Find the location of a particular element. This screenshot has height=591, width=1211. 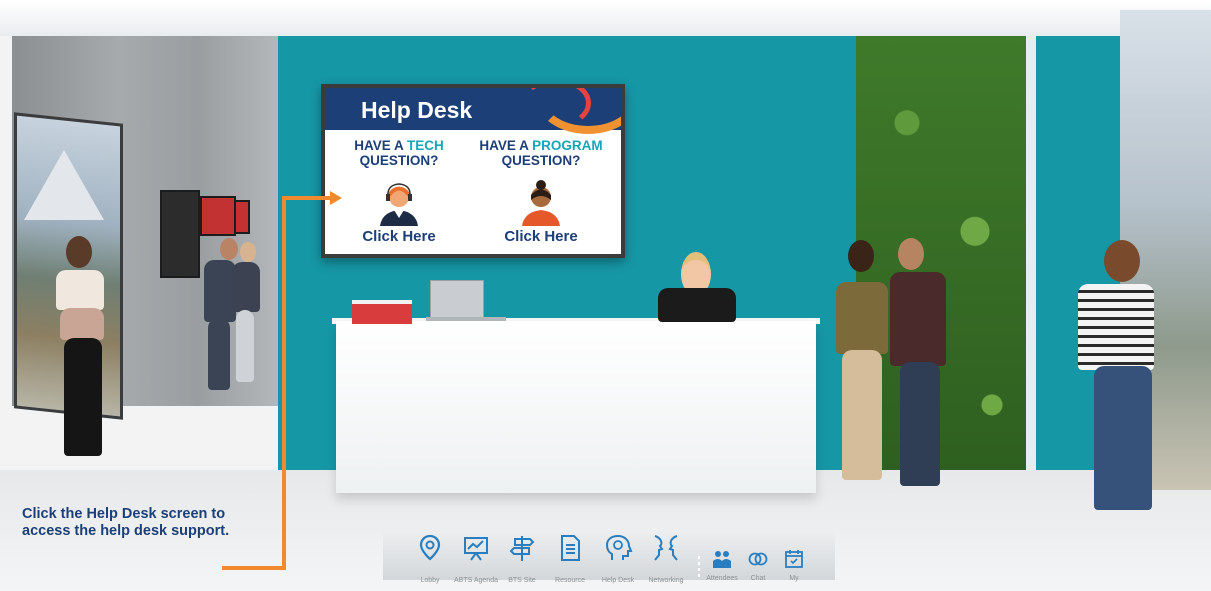

tech-click-here-link: Click Here is located at coordinates (399, 236).